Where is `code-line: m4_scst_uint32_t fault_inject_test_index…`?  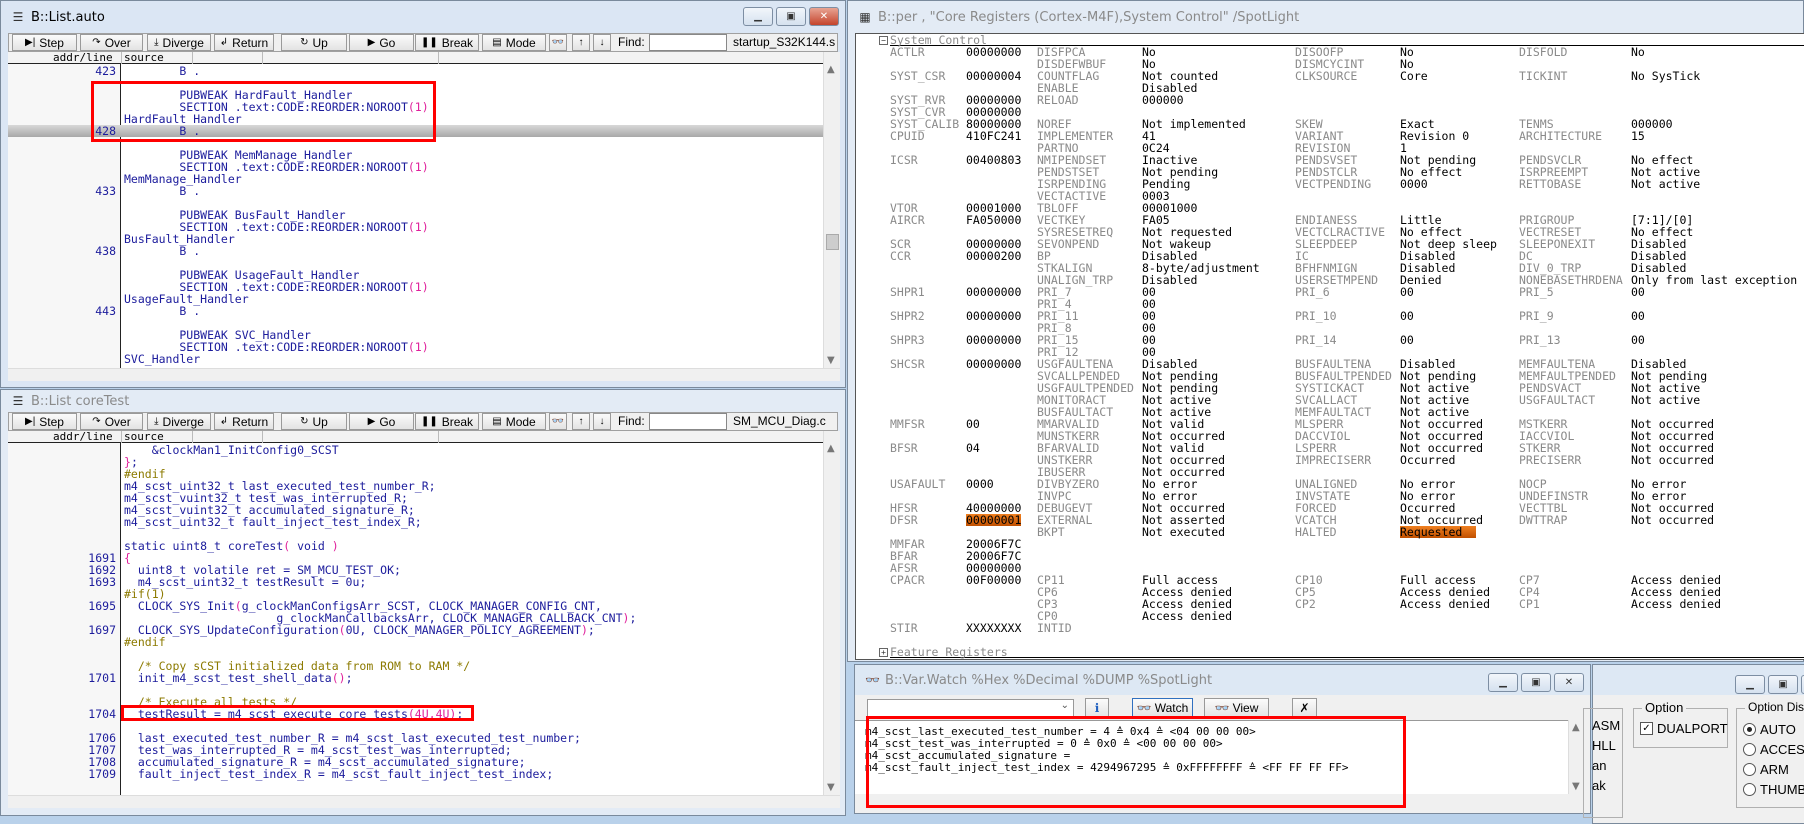 code-line: m4_scst_uint32_t fault_inject_test_index… is located at coordinates (415, 522).